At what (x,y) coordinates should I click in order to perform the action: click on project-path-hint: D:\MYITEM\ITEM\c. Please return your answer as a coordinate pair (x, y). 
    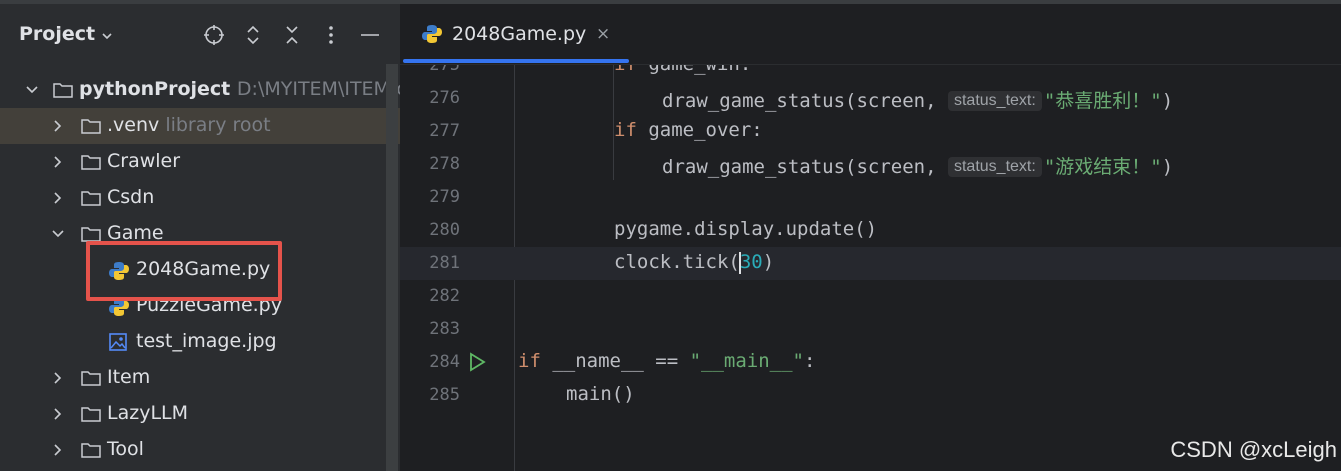
    Looking at the image, I should click on (321, 89).